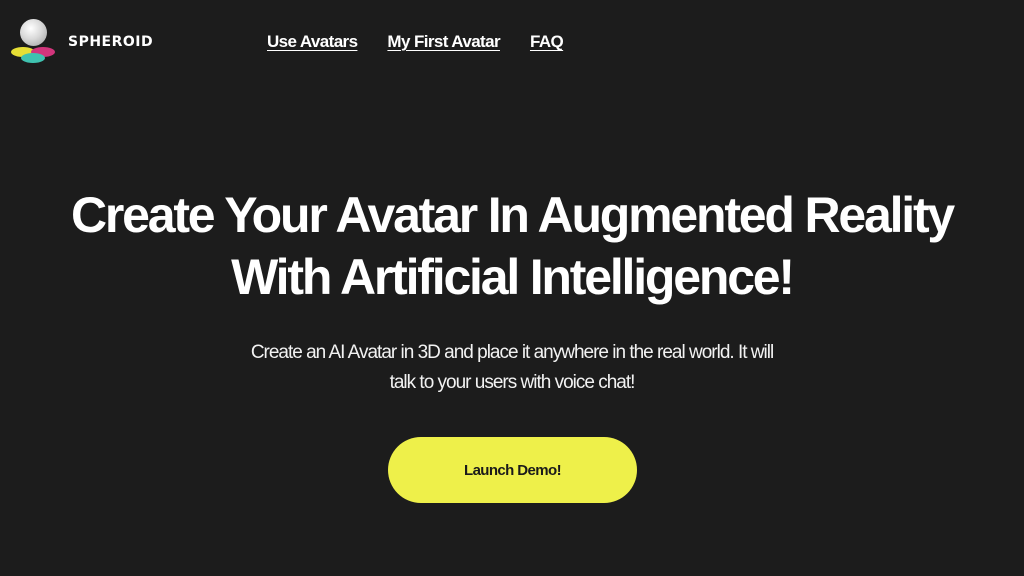 This screenshot has width=1024, height=576. I want to click on sphere-shape, so click(33, 32).